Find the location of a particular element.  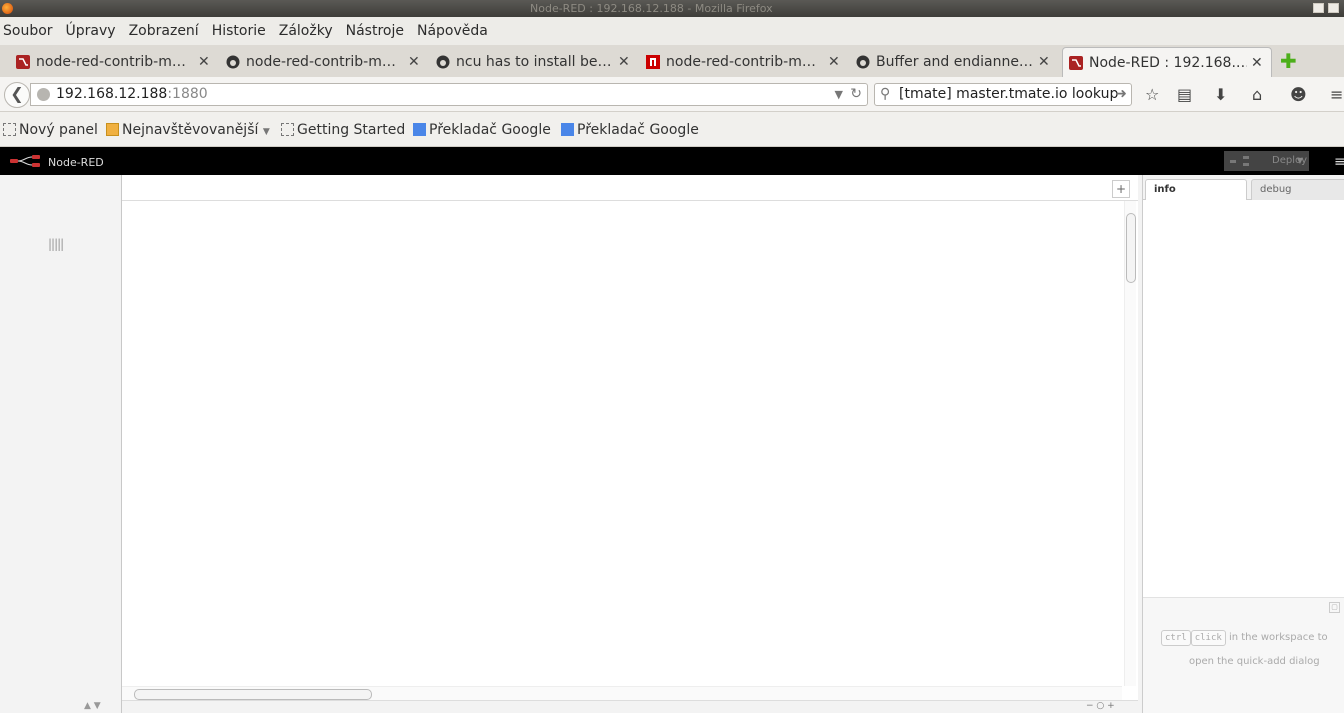

node-red-logo-icon is located at coordinates (25, 161).